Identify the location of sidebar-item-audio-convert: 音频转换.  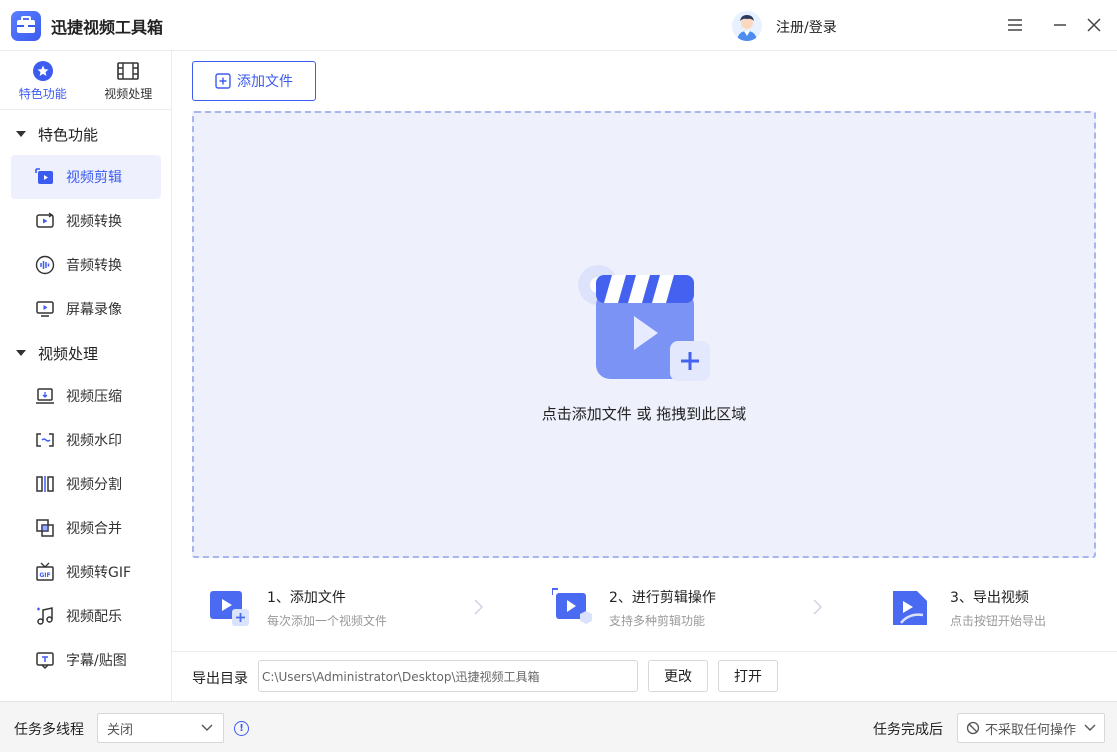
(86, 265).